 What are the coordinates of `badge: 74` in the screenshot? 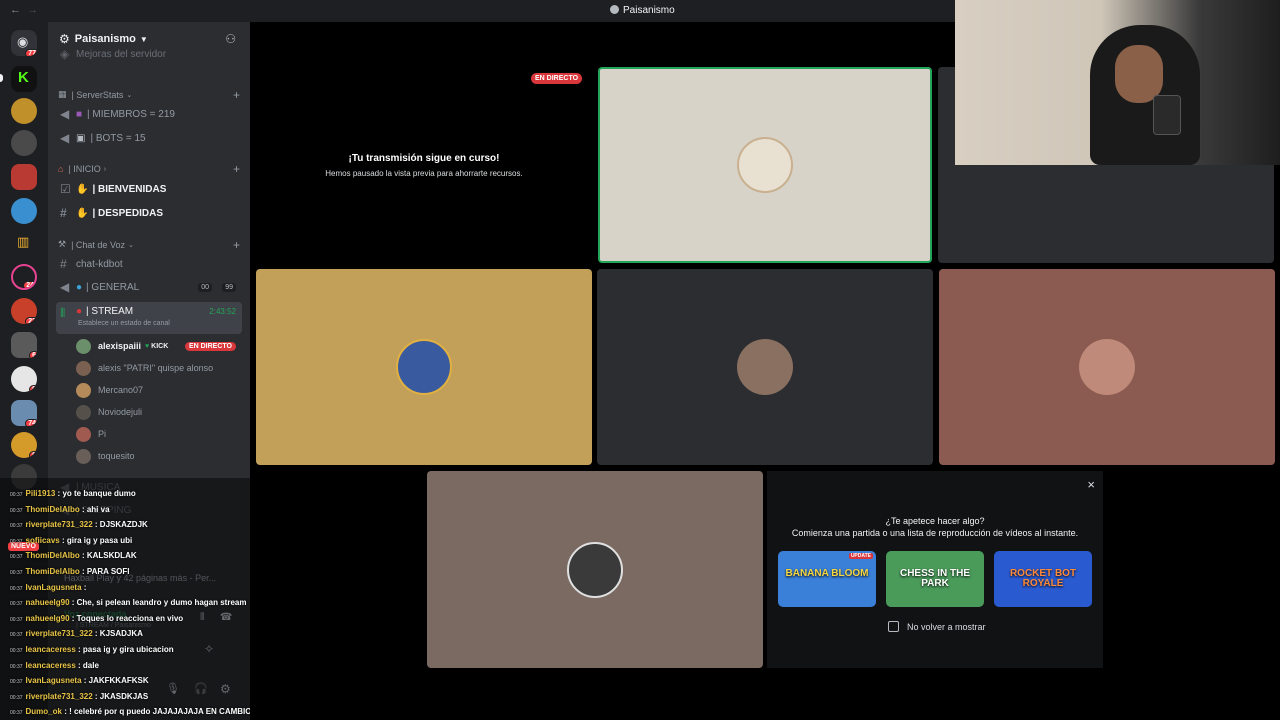 It's located at (31, 422).